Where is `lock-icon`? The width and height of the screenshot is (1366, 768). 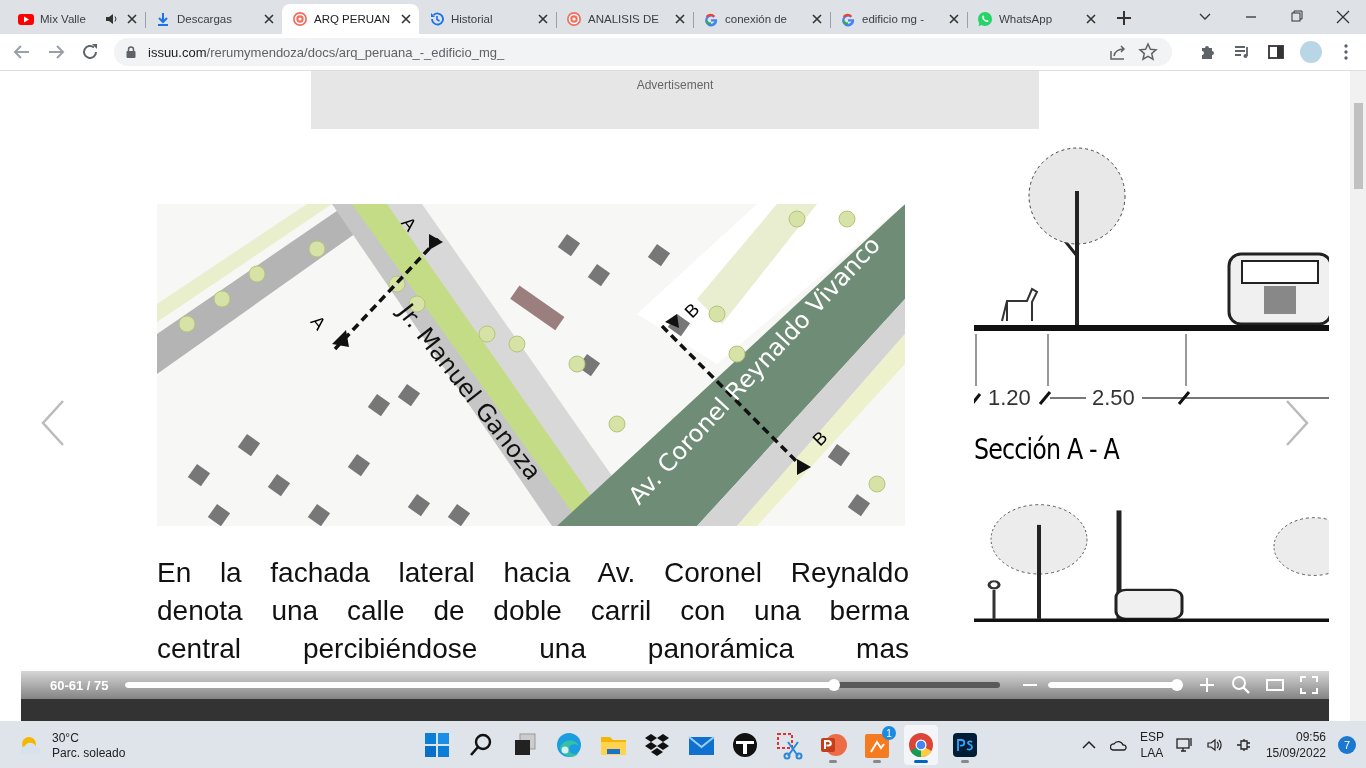 lock-icon is located at coordinates (131, 52).